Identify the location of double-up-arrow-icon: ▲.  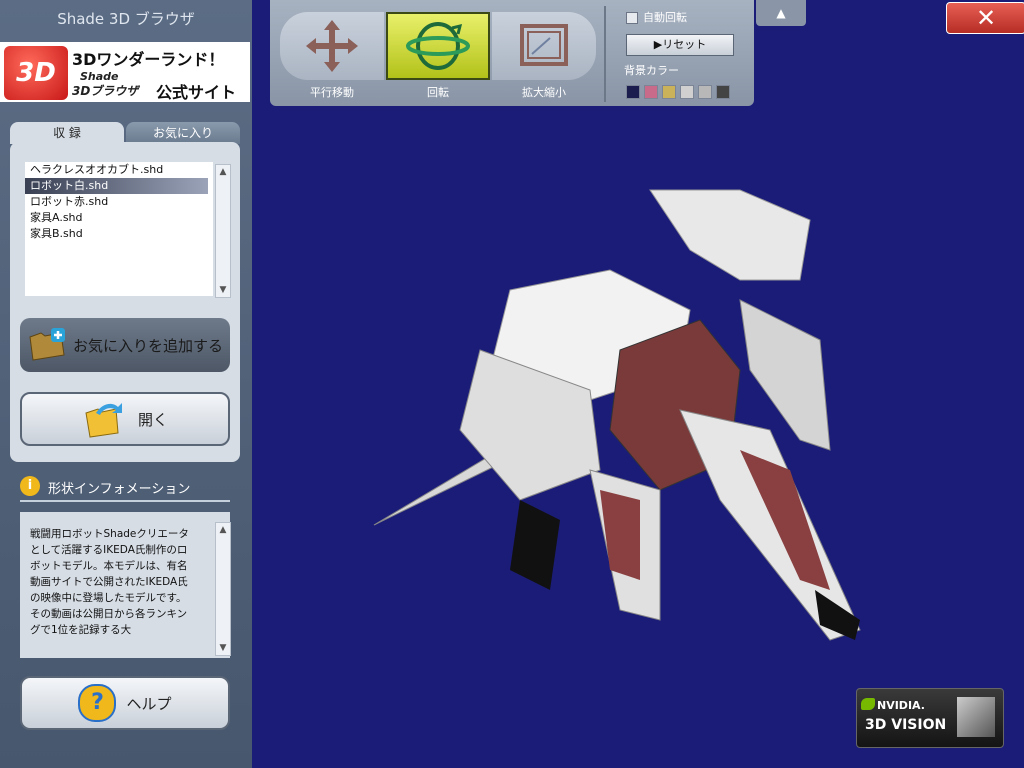
(781, 13).